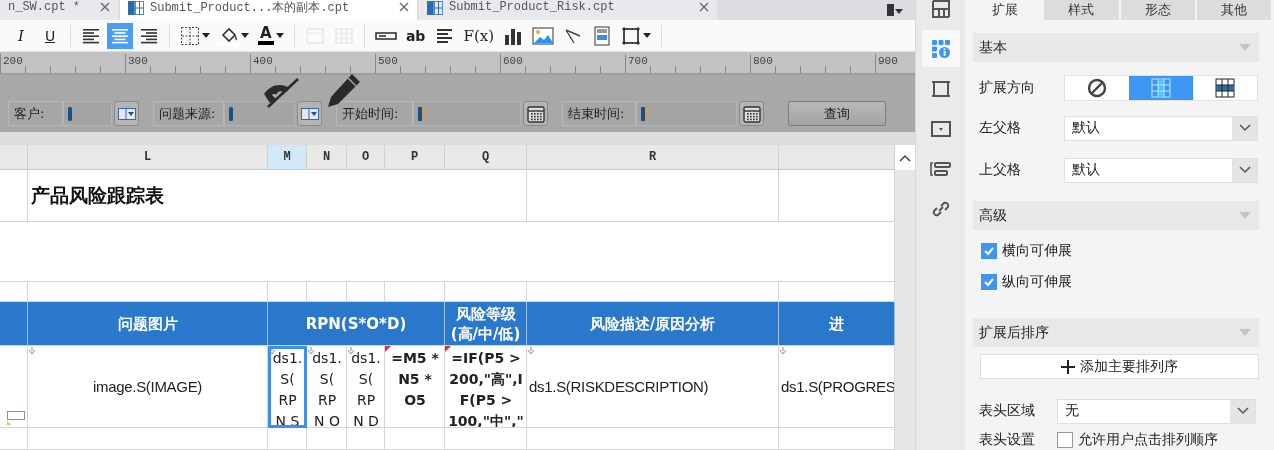 The width and height of the screenshot is (1274, 450). I want to click on bars-icon, so click(940, 168).